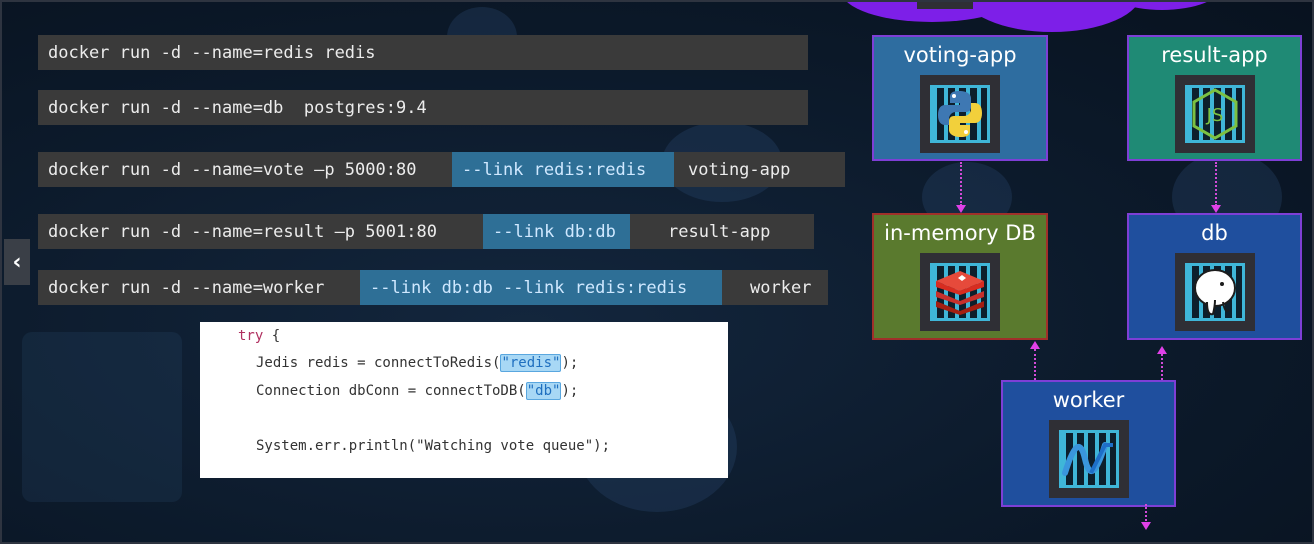 The image size is (1314, 544). I want to click on container-tile: JS, so click(1214, 114).